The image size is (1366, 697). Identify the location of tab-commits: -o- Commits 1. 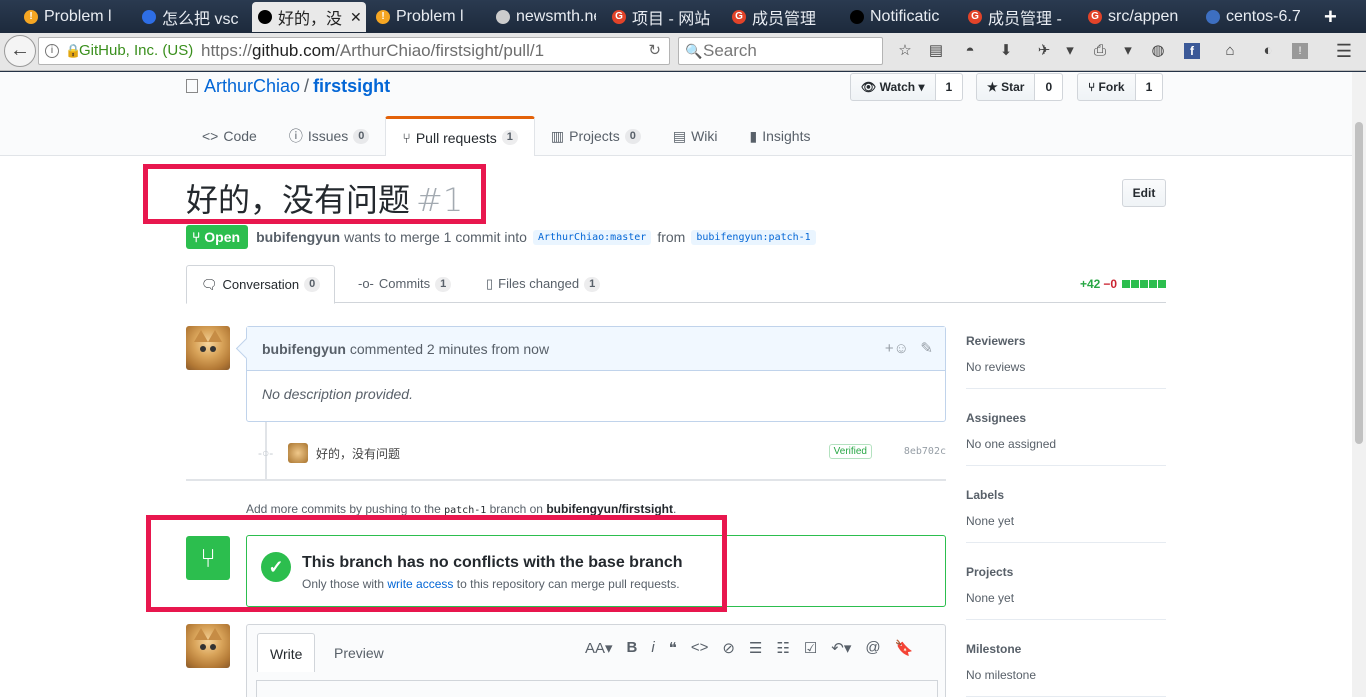
(404, 284).